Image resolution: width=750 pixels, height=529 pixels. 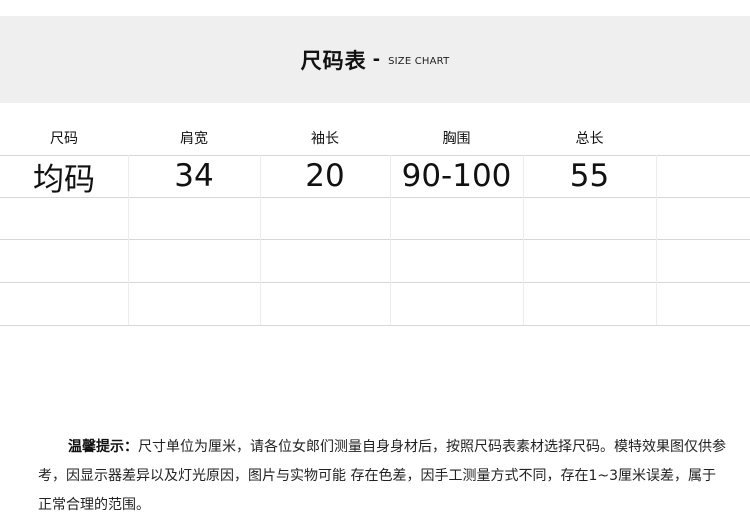 What do you see at coordinates (325, 139) in the screenshot?
I see `header-cell-sleeve: 袖长` at bounding box center [325, 139].